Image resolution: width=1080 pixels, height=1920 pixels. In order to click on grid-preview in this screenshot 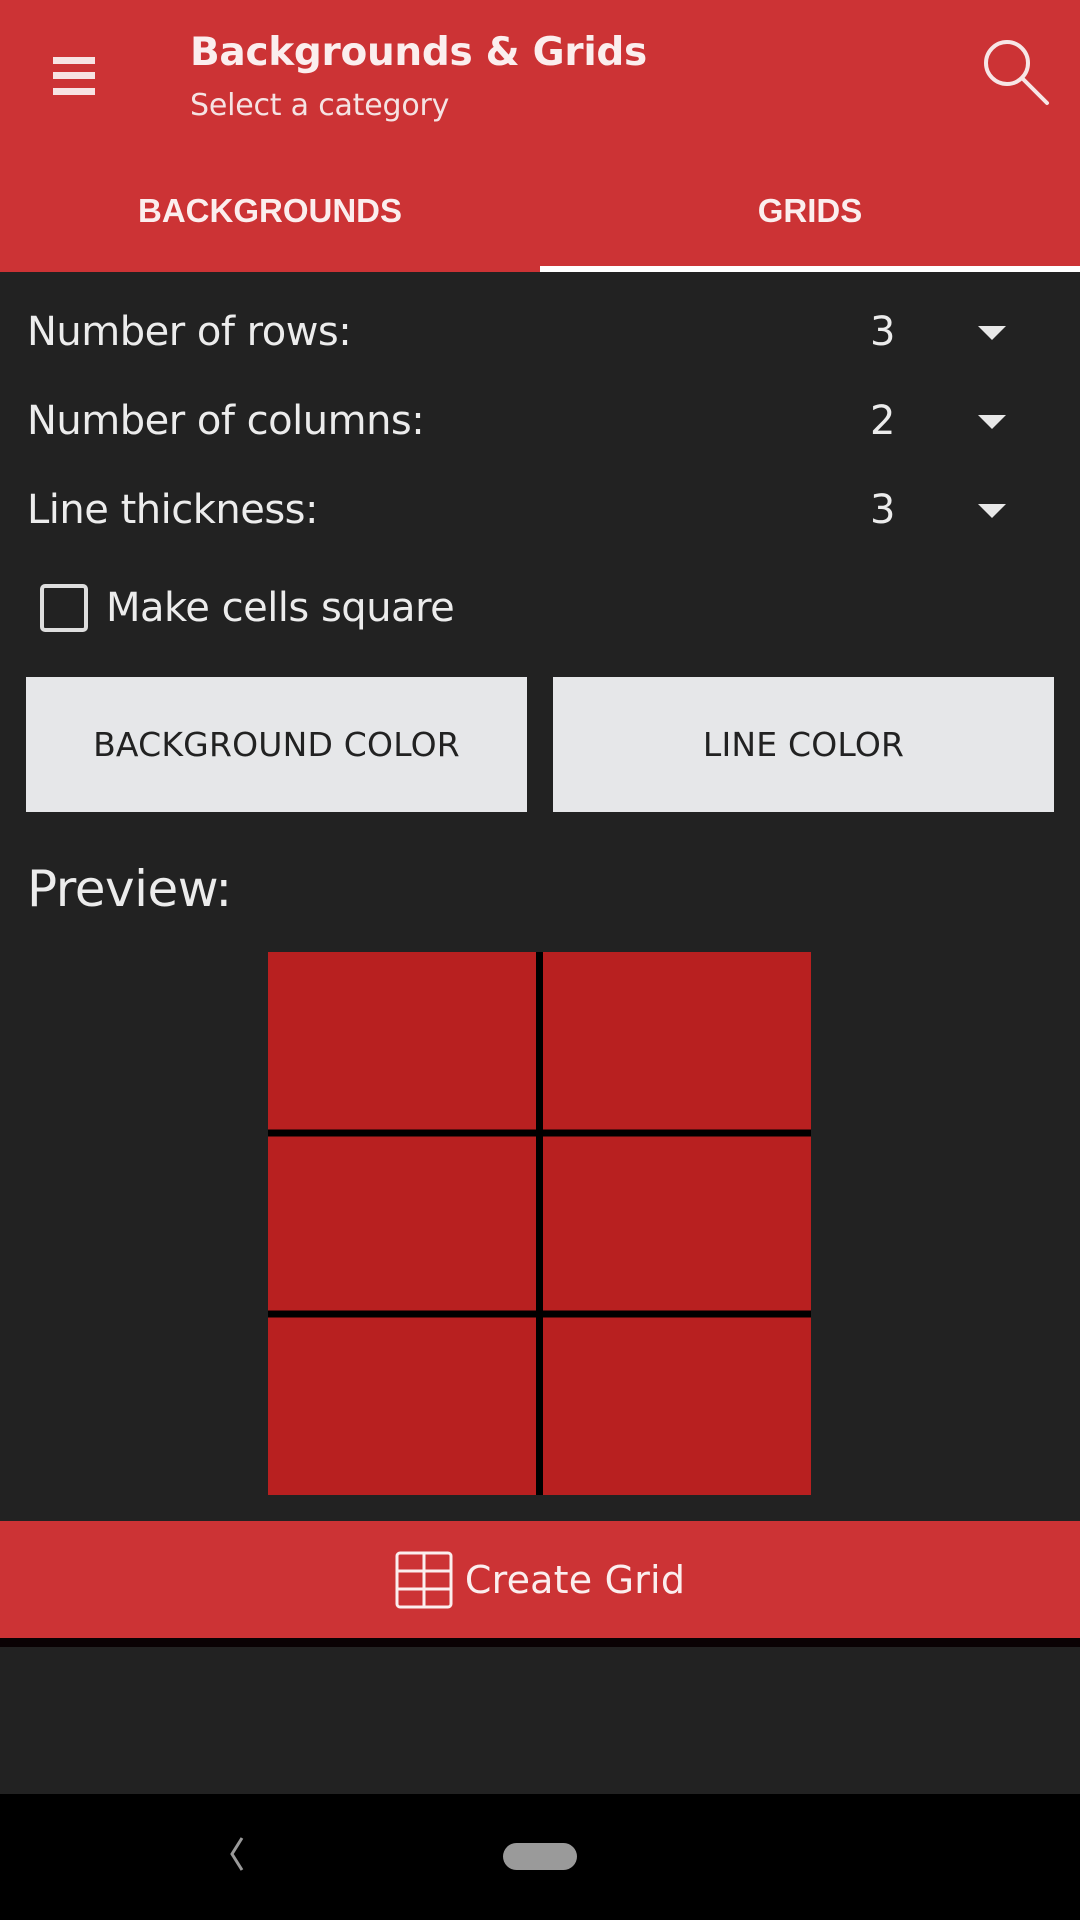, I will do `click(539, 1223)`.